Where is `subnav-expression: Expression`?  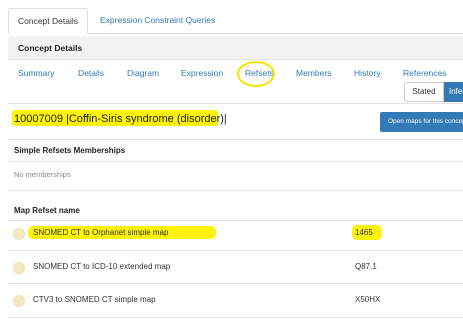
subnav-expression: Expression is located at coordinates (202, 73).